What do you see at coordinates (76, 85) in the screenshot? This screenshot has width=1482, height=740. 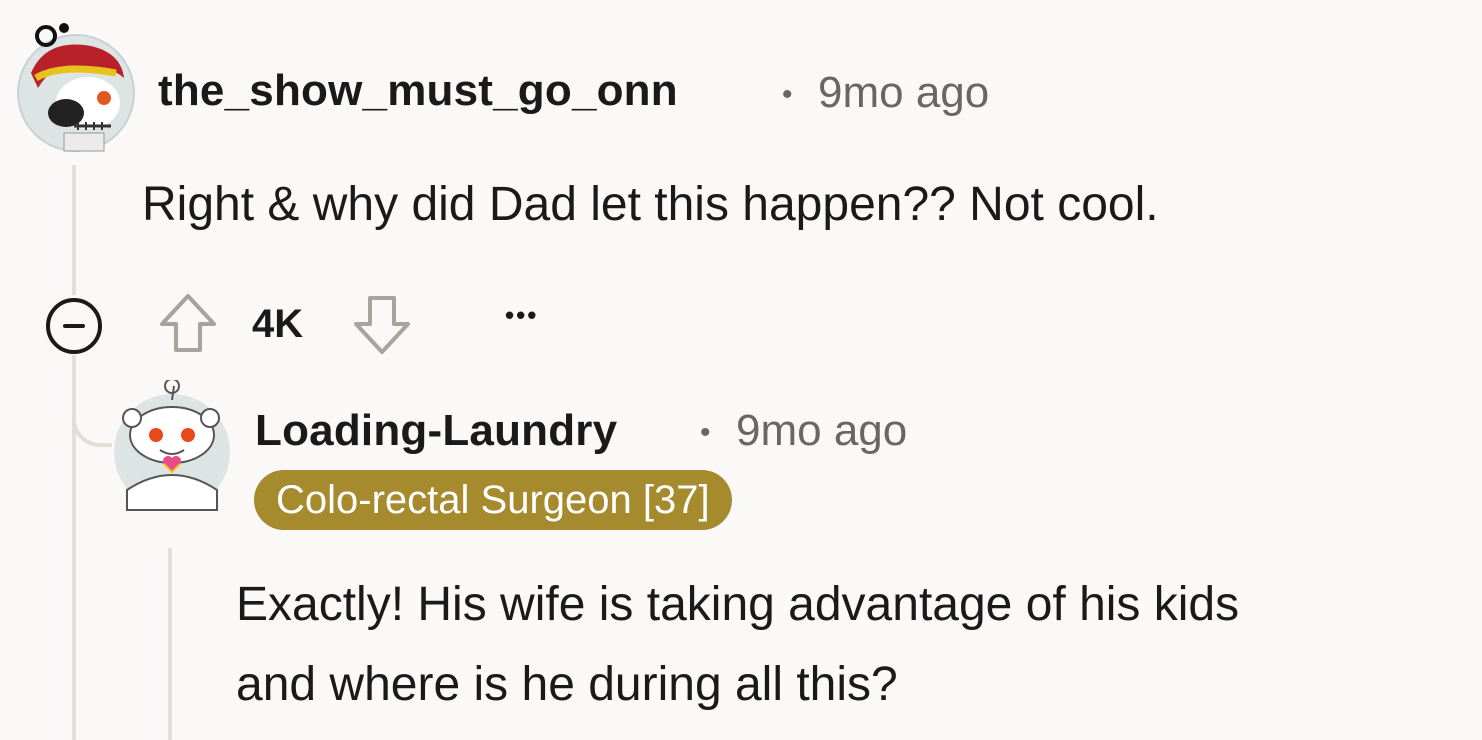 I see `custom-snoo-avatar-icon` at bounding box center [76, 85].